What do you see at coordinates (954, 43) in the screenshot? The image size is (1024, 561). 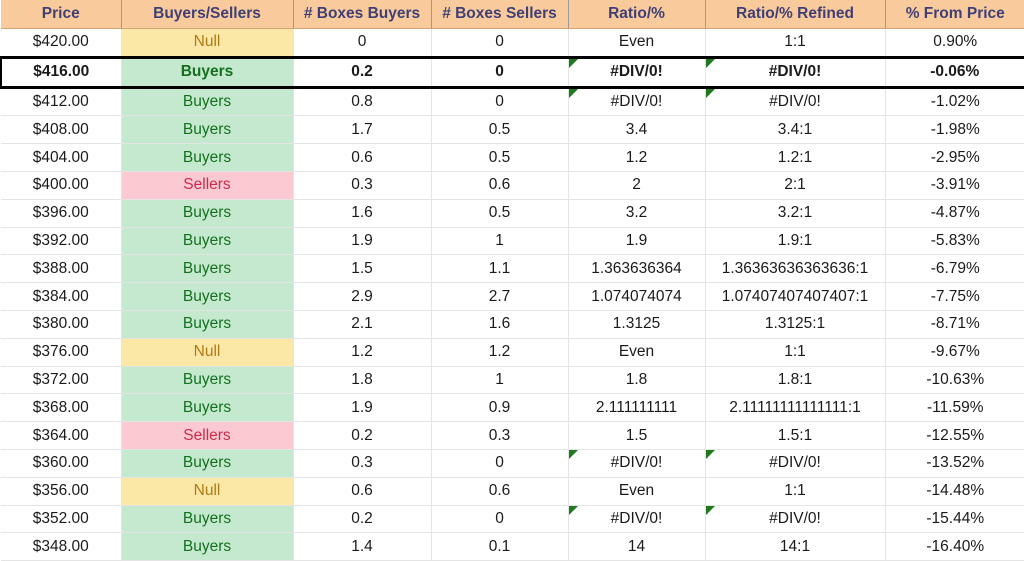 I see `cell-pct-from-price: 0.90%` at bounding box center [954, 43].